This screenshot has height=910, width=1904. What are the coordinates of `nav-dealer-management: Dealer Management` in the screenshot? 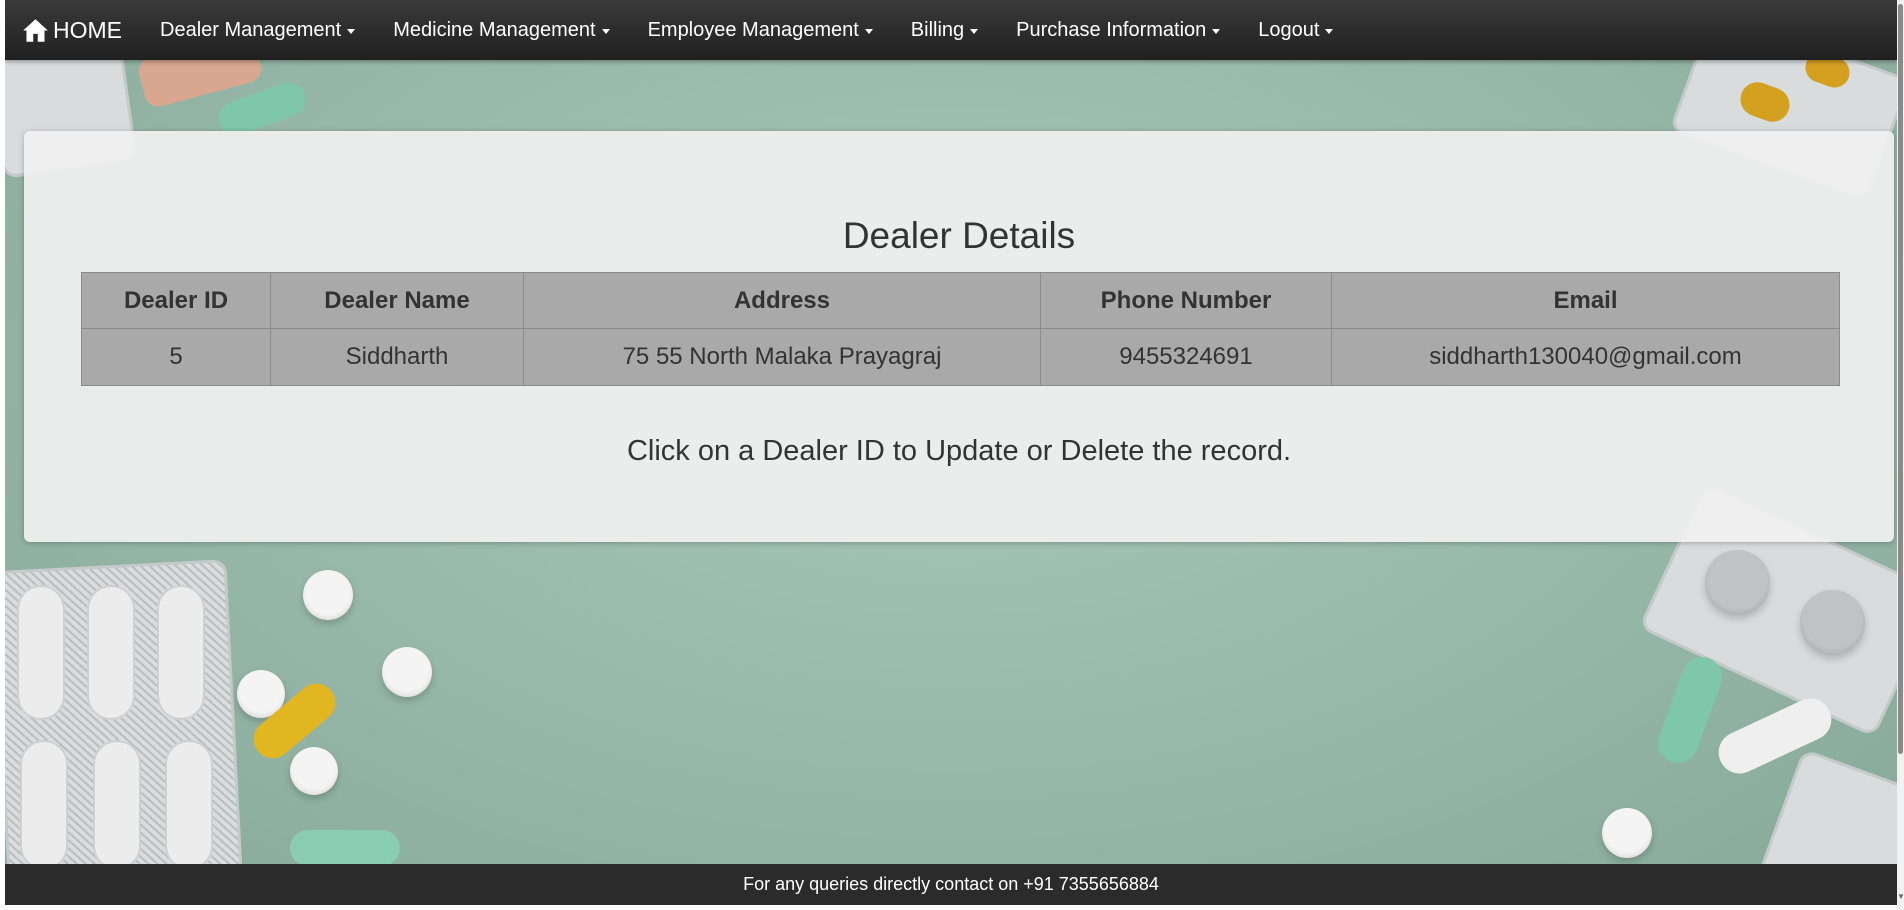 It's located at (258, 30).